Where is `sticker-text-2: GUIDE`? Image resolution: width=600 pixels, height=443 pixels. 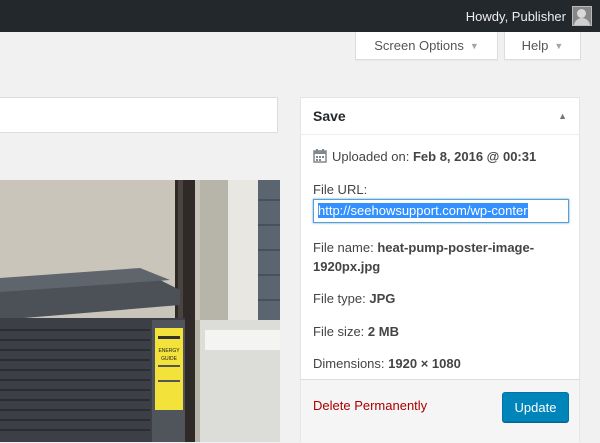 sticker-text-2: GUIDE is located at coordinates (169, 359).